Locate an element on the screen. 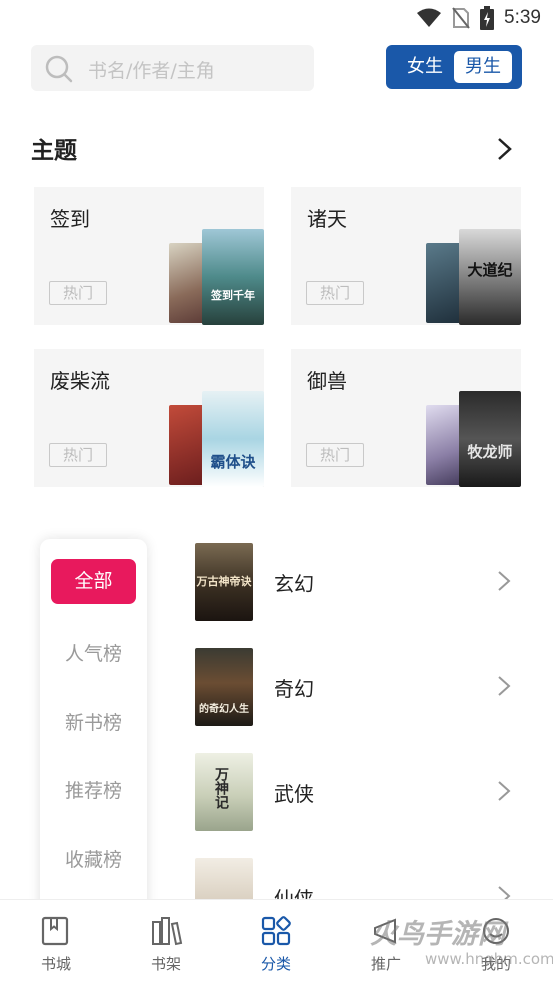  watermark-url: www.hnqbm.com is located at coordinates (489, 959).